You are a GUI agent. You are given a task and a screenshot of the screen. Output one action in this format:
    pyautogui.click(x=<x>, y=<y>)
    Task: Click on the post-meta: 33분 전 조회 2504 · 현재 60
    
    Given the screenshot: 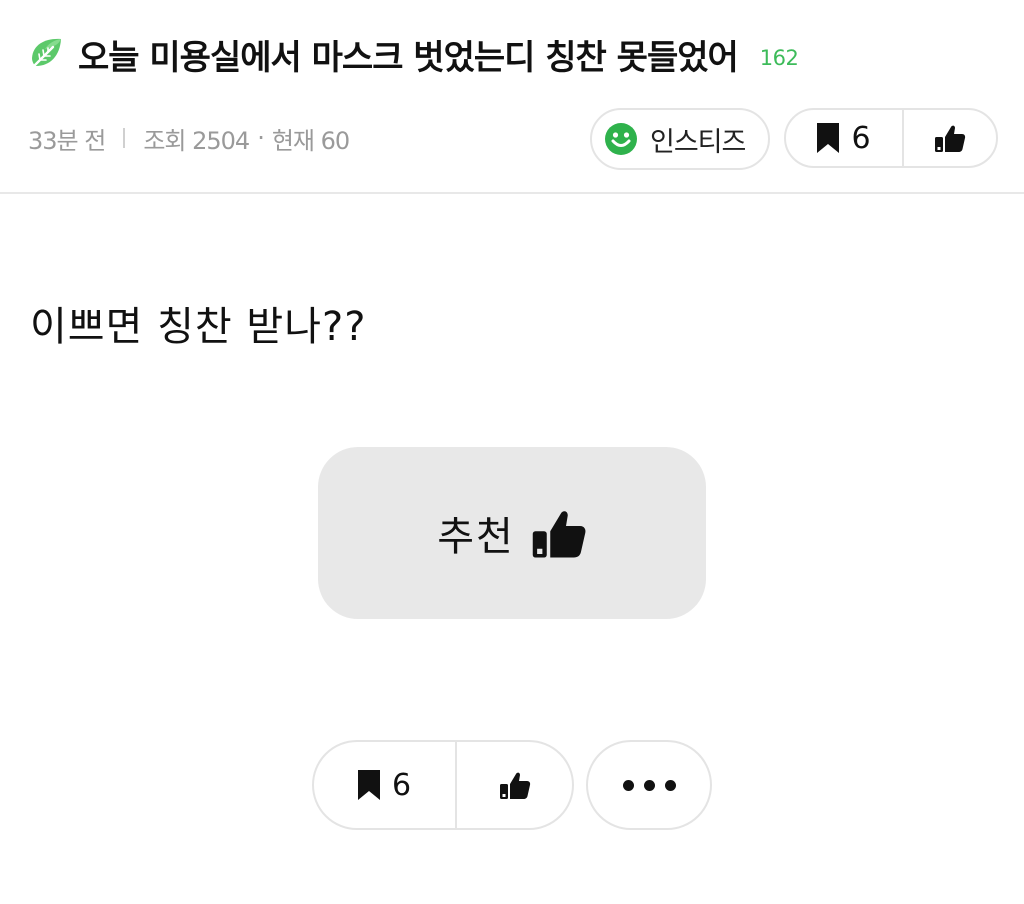 What is the action you would take?
    pyautogui.click(x=189, y=138)
    